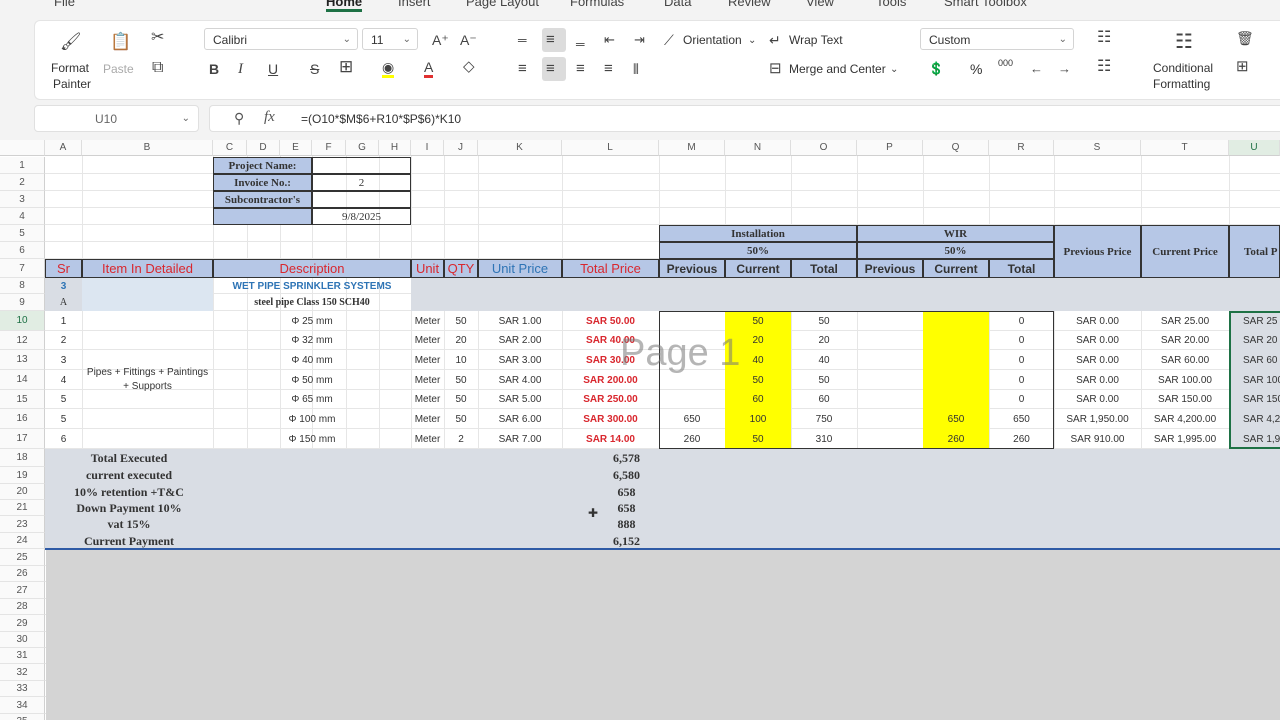 This screenshot has height=720, width=1280. What do you see at coordinates (956, 419) in the screenshot?
I see `row-wir-current: 650` at bounding box center [956, 419].